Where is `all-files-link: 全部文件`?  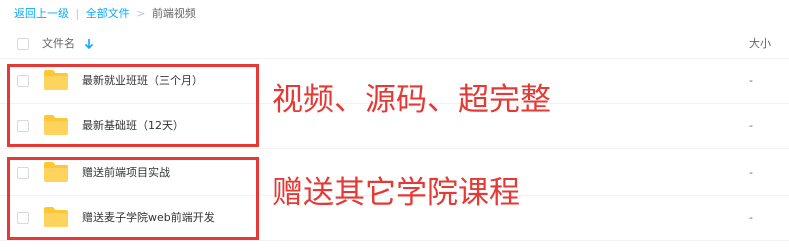 all-files-link: 全部文件 is located at coordinates (108, 13).